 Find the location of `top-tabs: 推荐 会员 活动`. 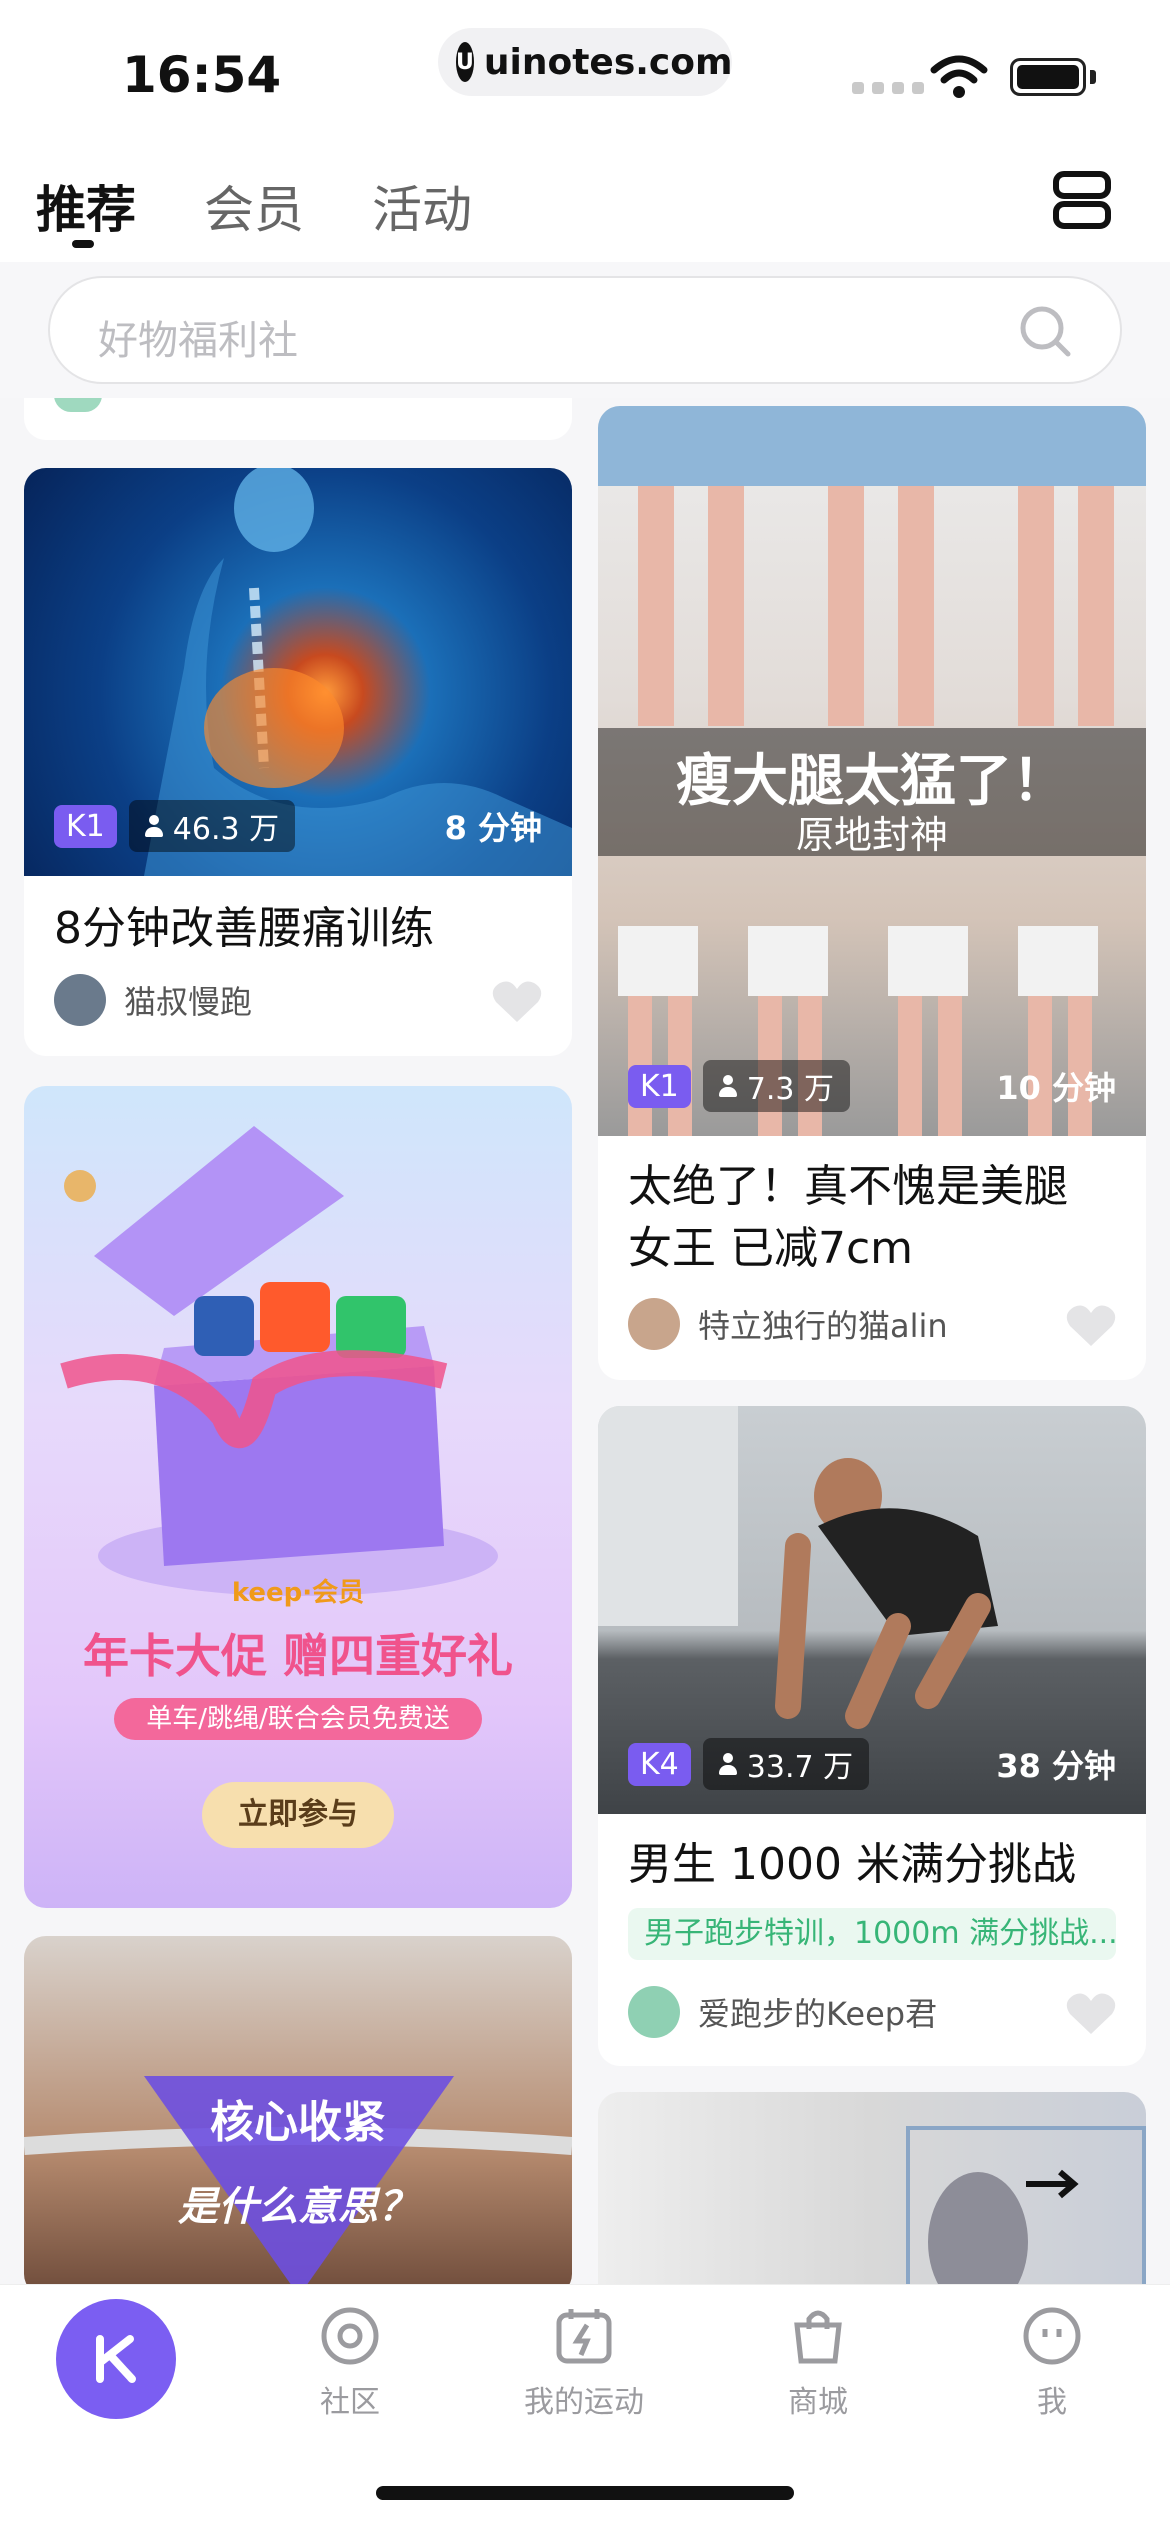

top-tabs: 推荐 会员 活动 is located at coordinates (585, 201).